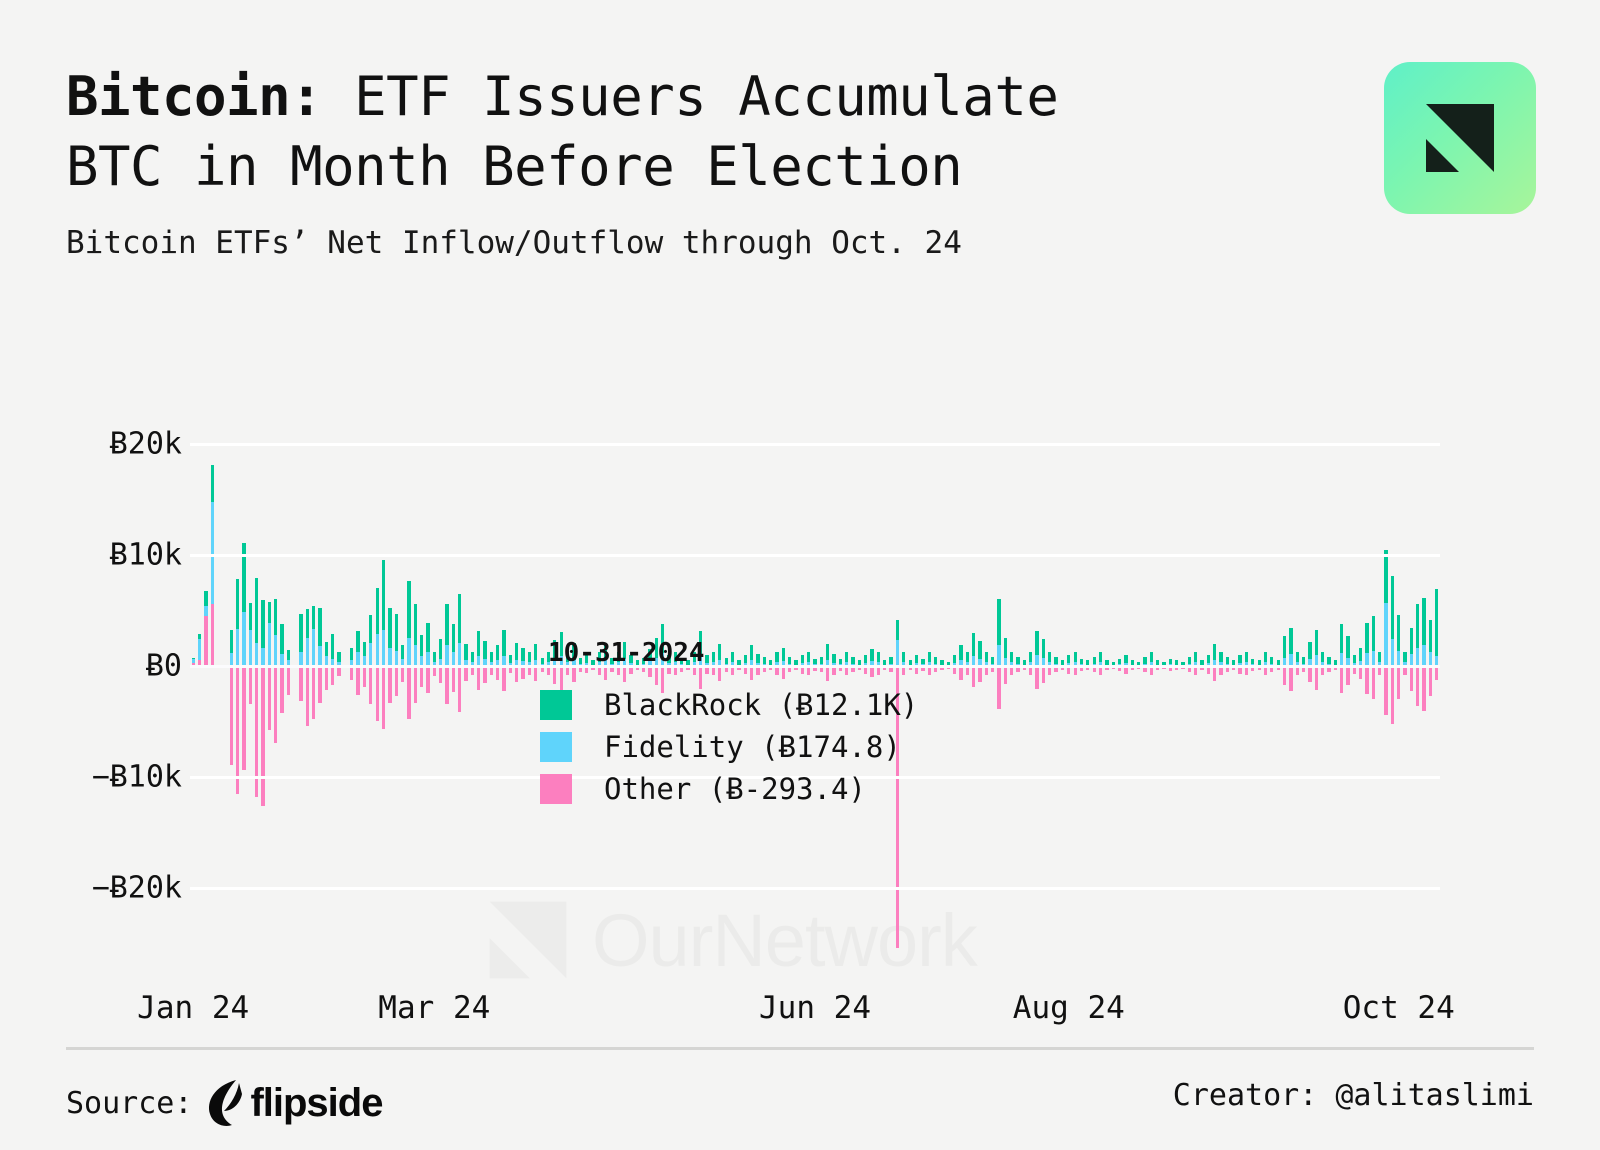  What do you see at coordinates (136, 888) in the screenshot?
I see `y-axis-tick-label: −Ƀ20k` at bounding box center [136, 888].